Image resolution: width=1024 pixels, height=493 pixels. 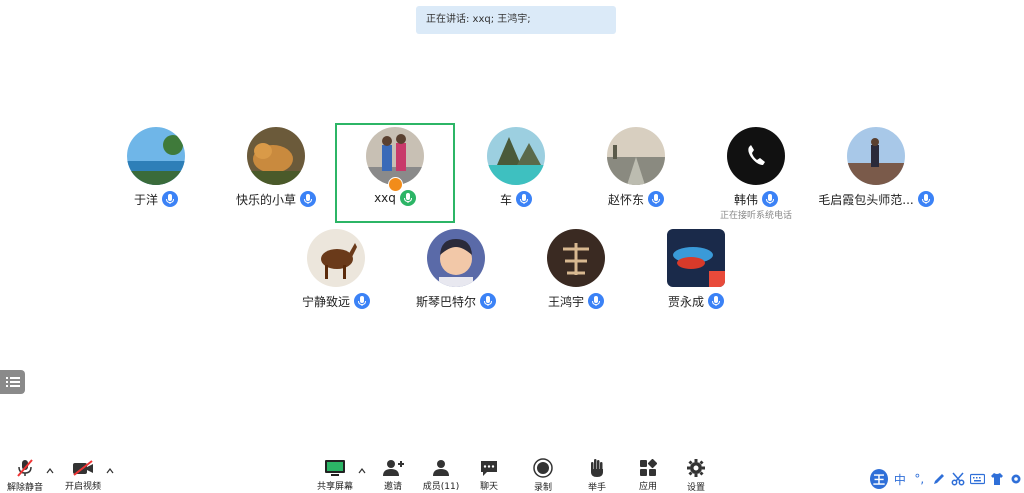 I want to click on participant-tile: 贾永成, so click(x=696, y=276).